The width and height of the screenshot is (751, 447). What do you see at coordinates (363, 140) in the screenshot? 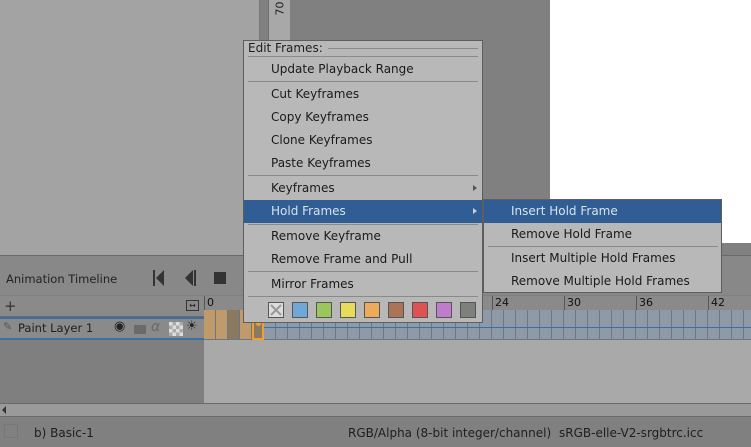
I see `menu-item-clone-keyframes: Clone Keyframes` at bounding box center [363, 140].